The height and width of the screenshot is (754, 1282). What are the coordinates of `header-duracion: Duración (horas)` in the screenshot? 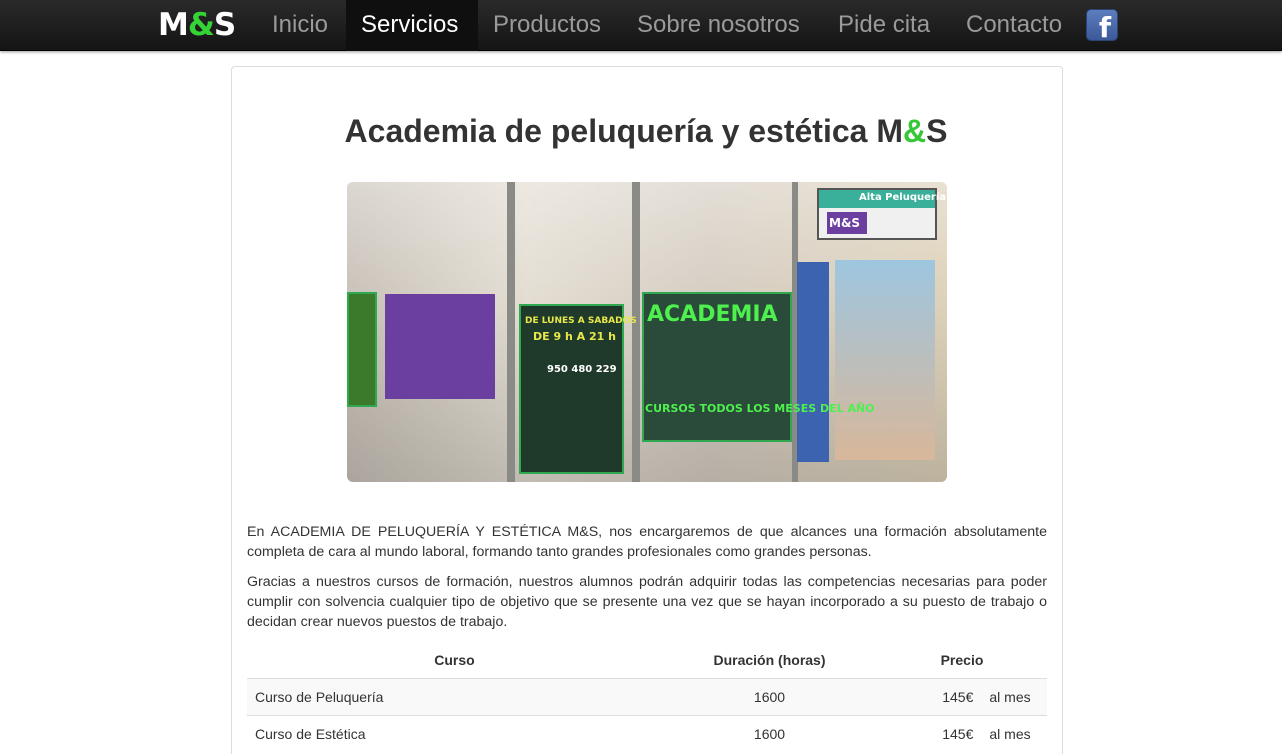 It's located at (769, 660).